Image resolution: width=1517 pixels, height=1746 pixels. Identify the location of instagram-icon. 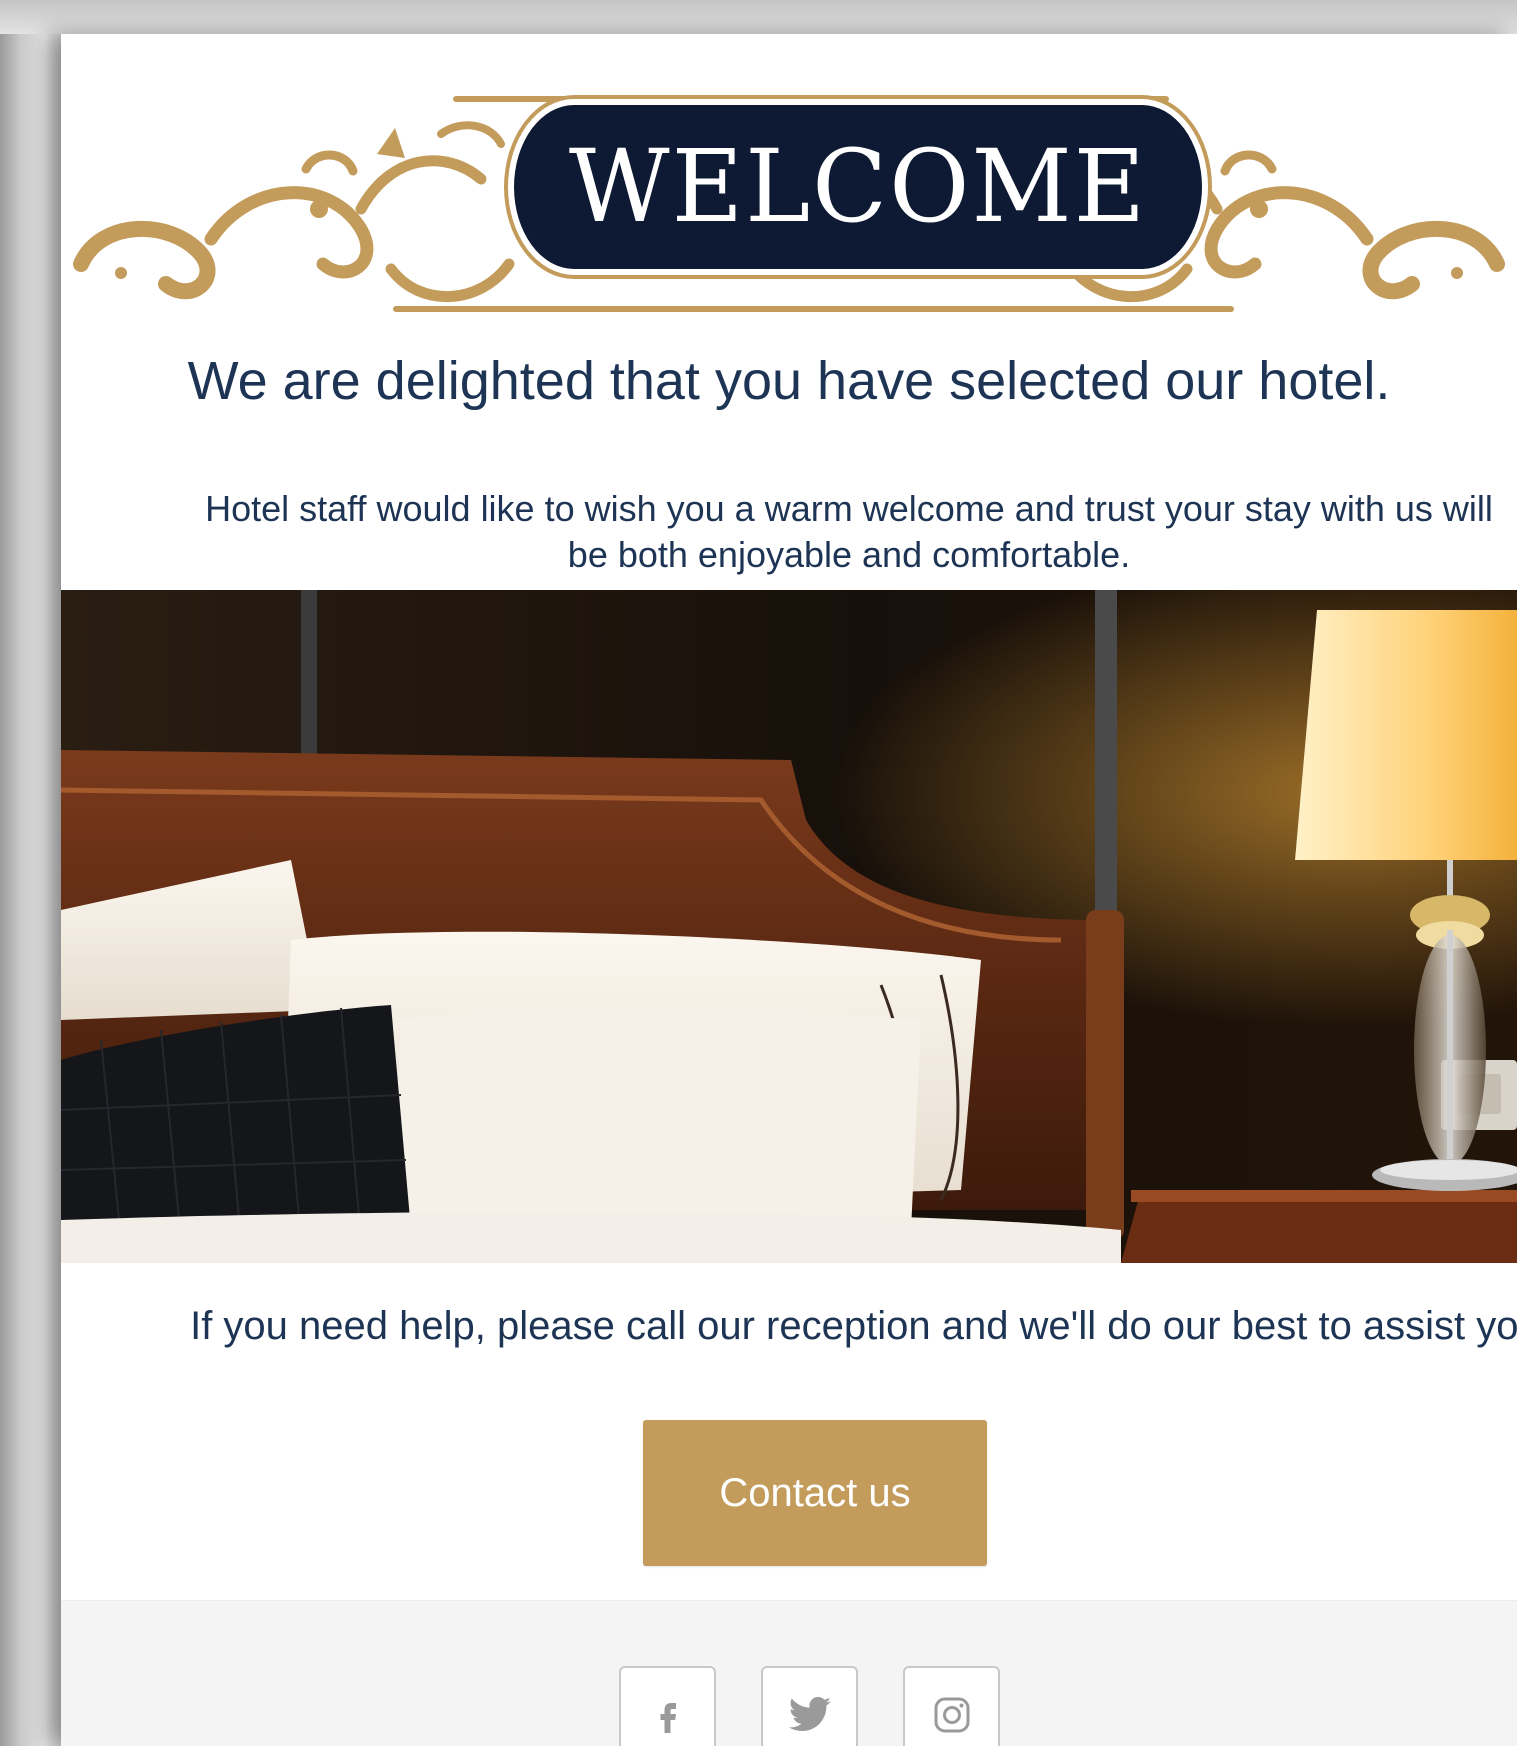
(951, 1714).